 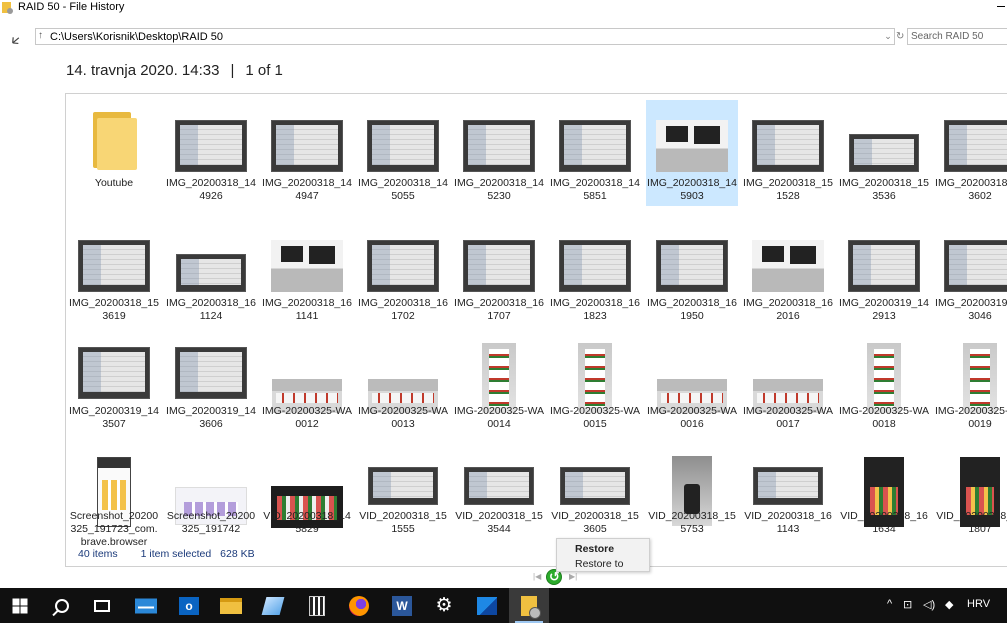 What do you see at coordinates (499, 151) in the screenshot?
I see `file-item: IMG_20200318_145230` at bounding box center [499, 151].